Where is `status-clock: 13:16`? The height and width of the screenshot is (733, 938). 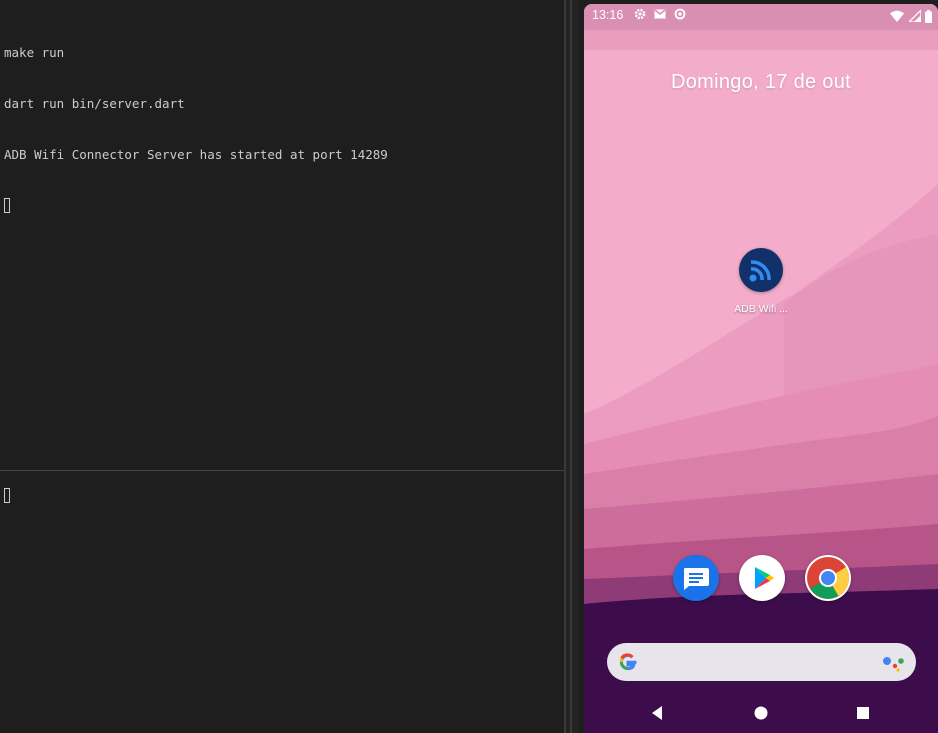
status-clock: 13:16 is located at coordinates (608, 15).